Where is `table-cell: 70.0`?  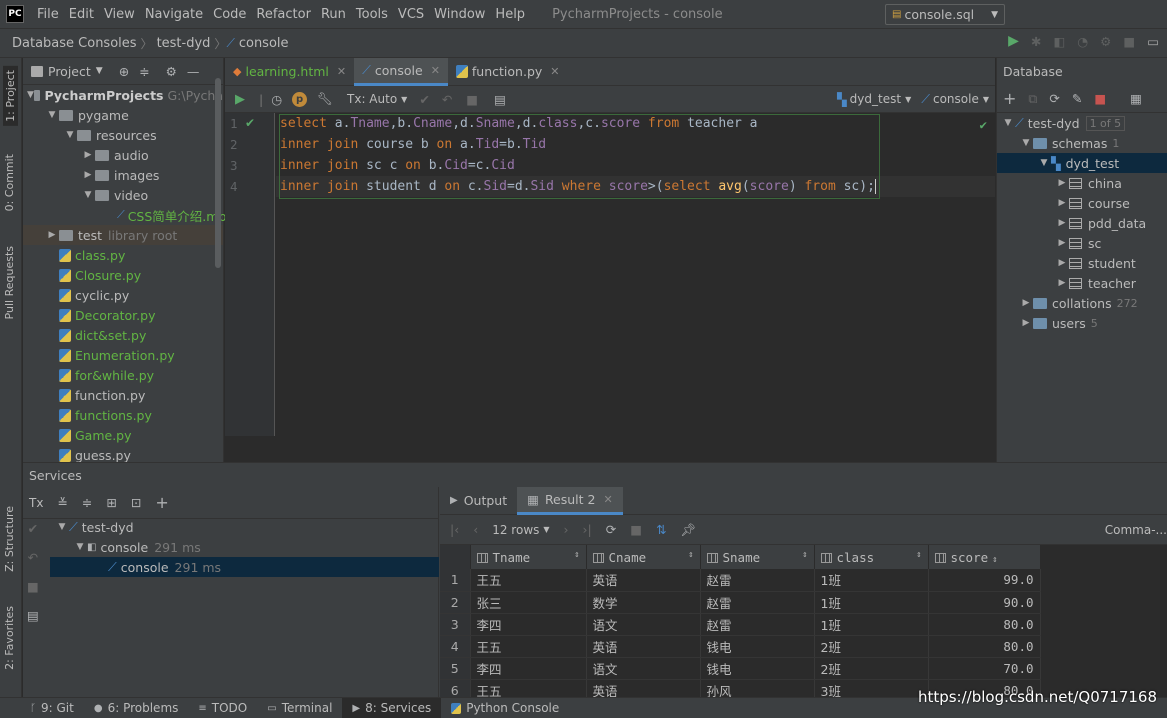 table-cell: 70.0 is located at coordinates (984, 668).